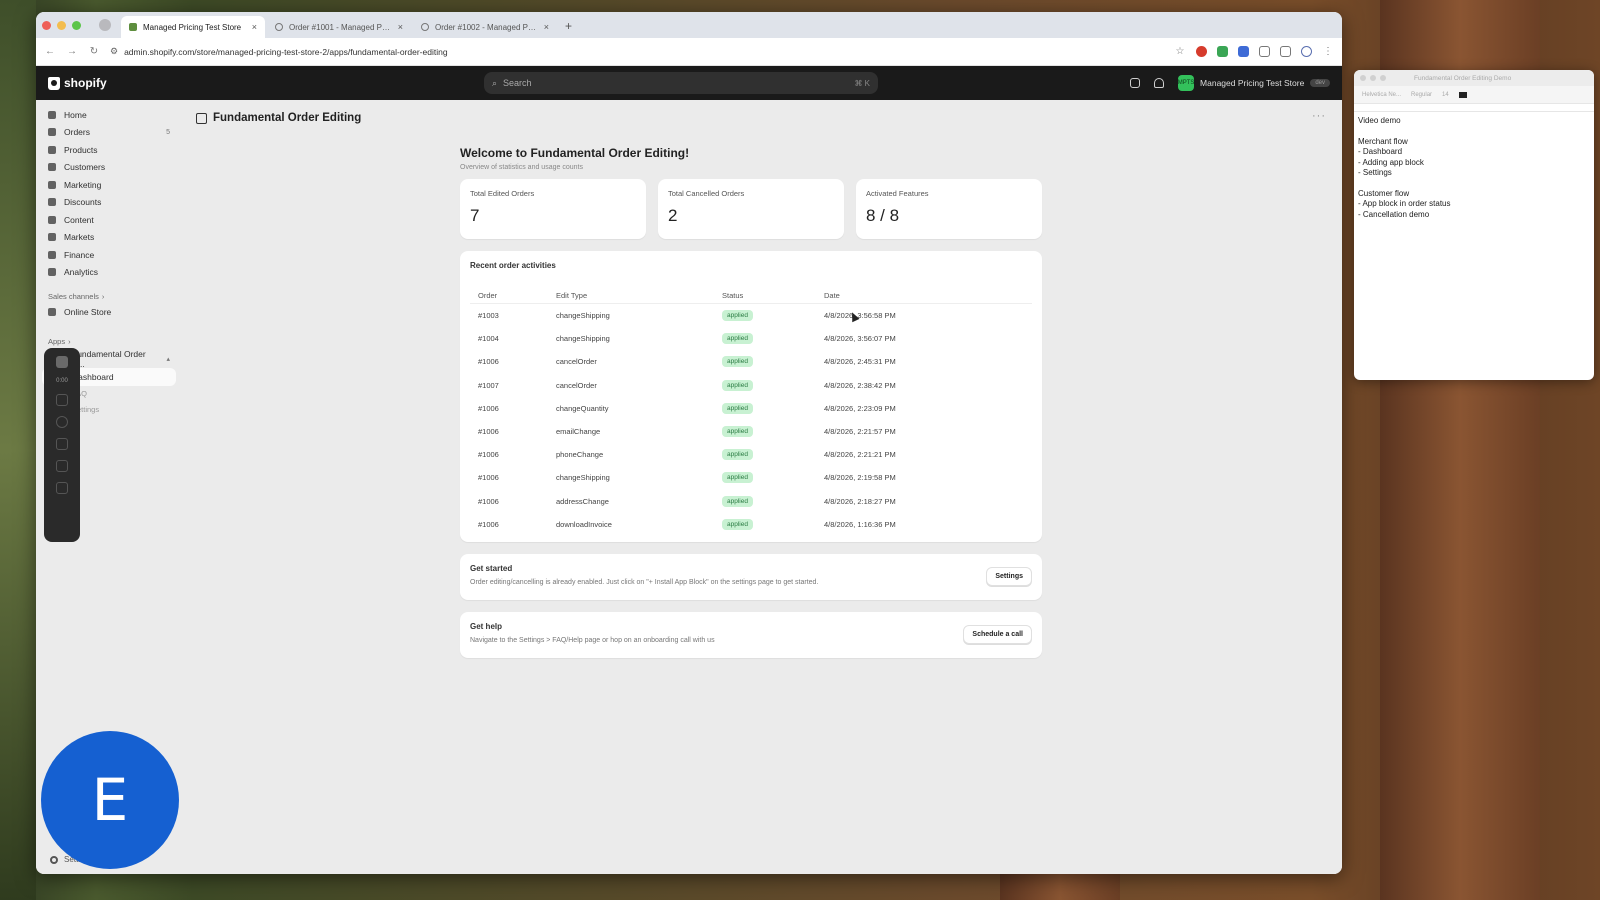 The width and height of the screenshot is (1600, 900). What do you see at coordinates (109, 150) in the screenshot?
I see `sidebar-item-products: Products` at bounding box center [109, 150].